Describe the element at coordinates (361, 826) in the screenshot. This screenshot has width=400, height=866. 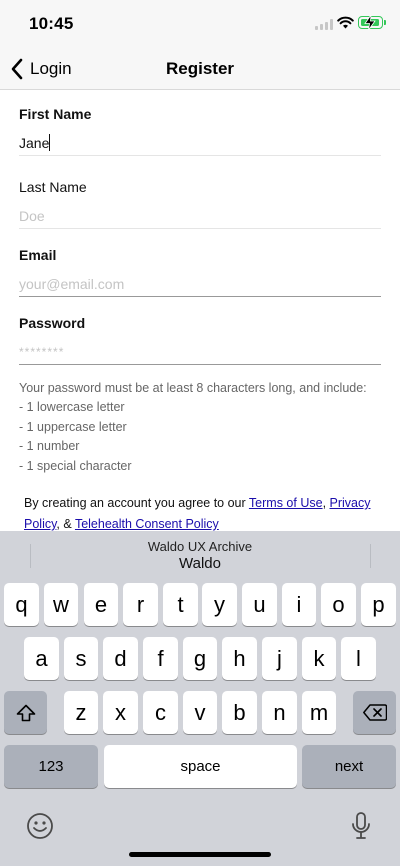
I see `microphone-icon` at that location.